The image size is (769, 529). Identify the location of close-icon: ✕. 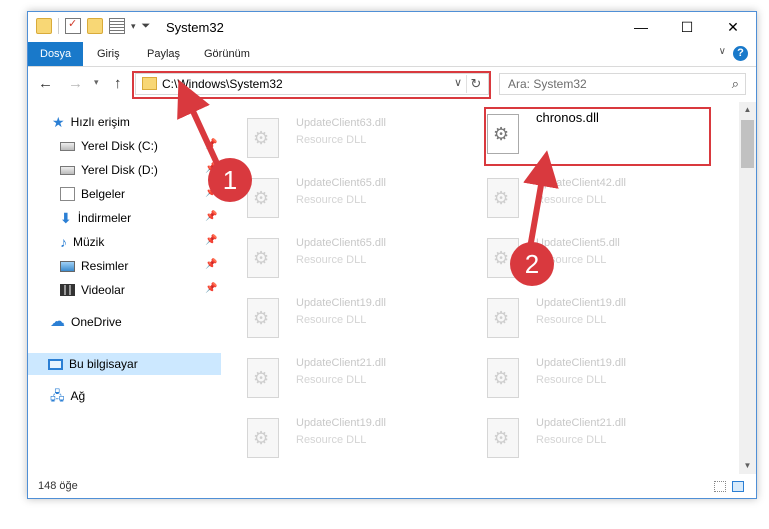
(733, 26).